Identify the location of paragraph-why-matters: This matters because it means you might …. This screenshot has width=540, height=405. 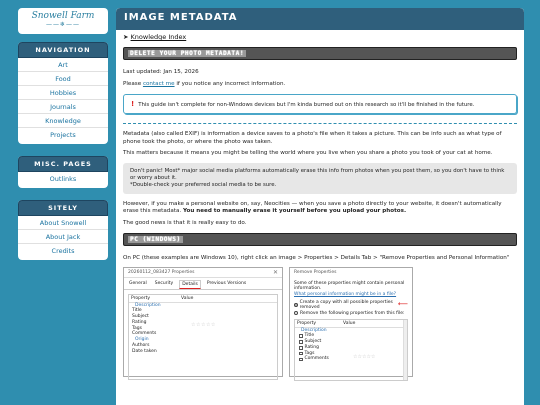
(308, 153).